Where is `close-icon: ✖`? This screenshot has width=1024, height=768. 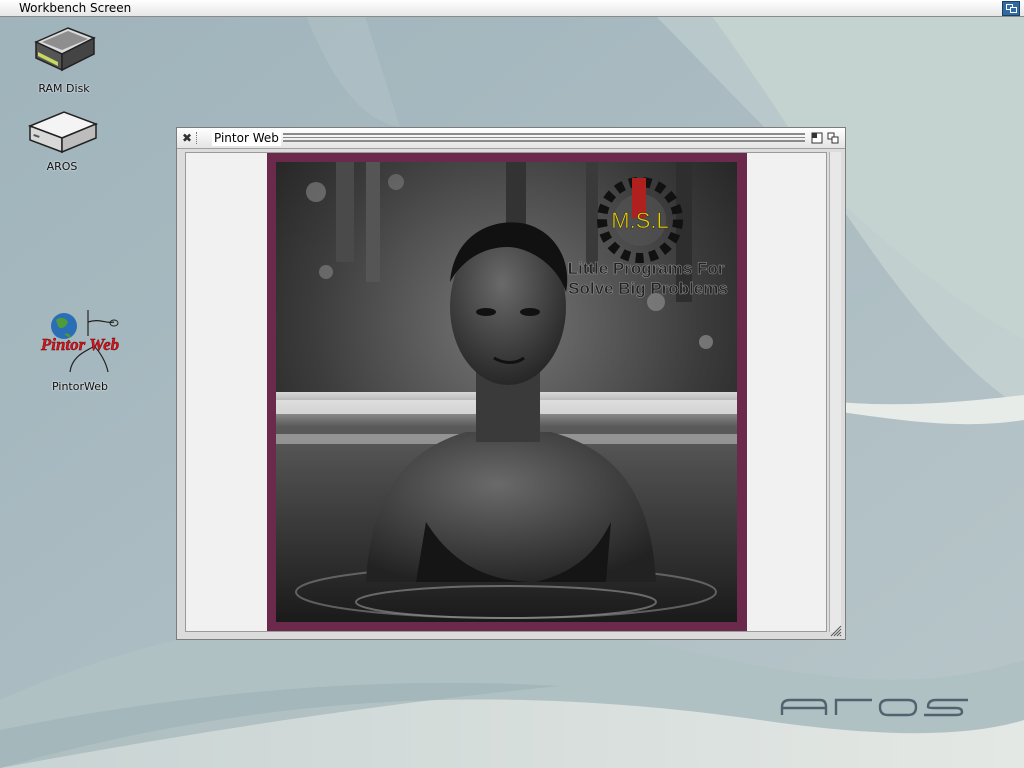 close-icon: ✖ is located at coordinates (189, 138).